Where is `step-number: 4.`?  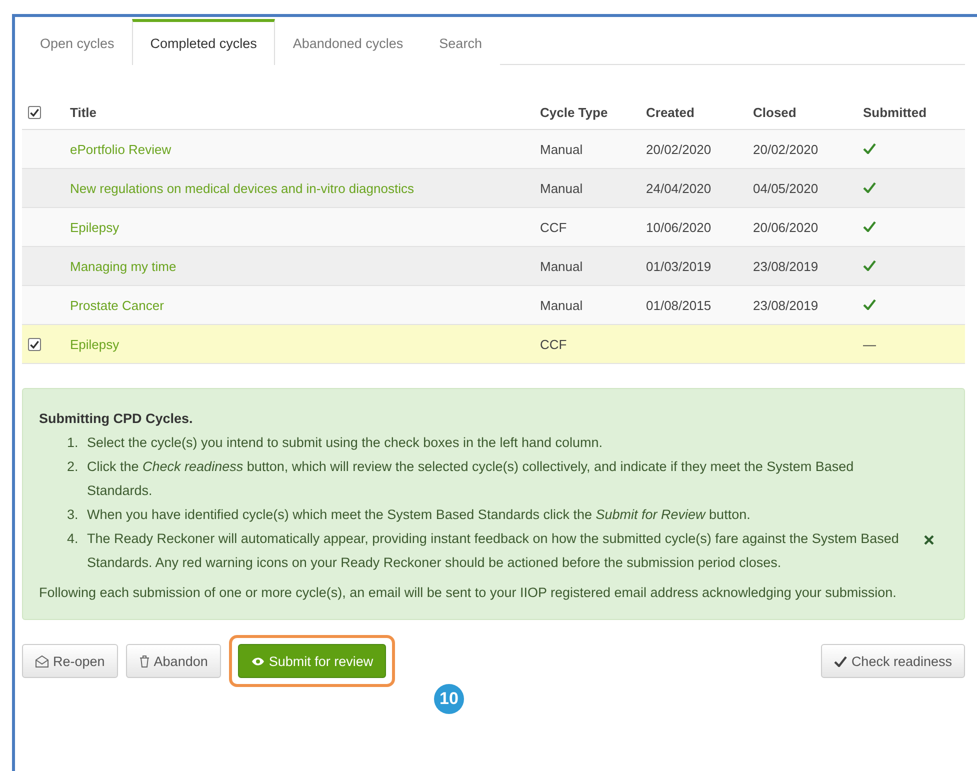 step-number: 4. is located at coordinates (73, 539).